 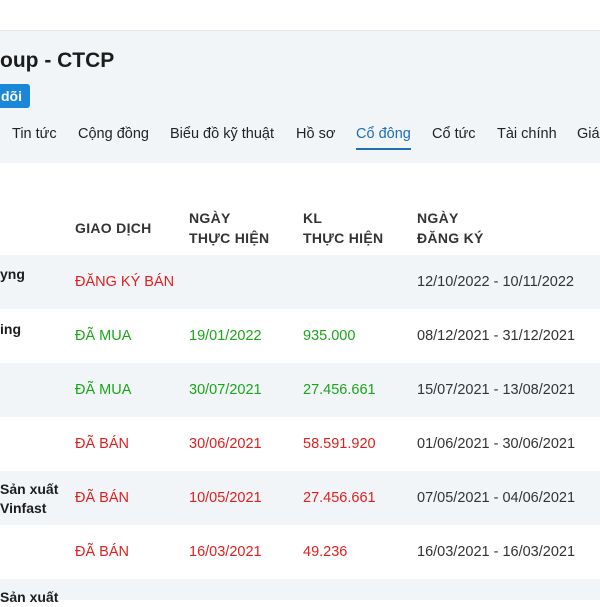 What do you see at coordinates (125, 282) in the screenshot?
I see `row-transaction: ĐĂNG KÝ BÁN` at bounding box center [125, 282].